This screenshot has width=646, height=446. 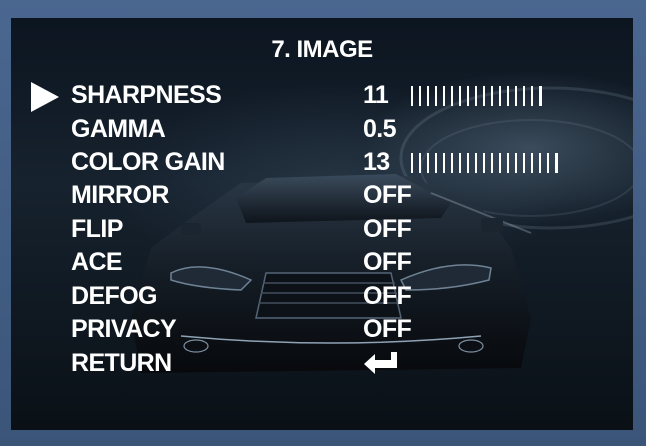 What do you see at coordinates (146, 95) in the screenshot?
I see `menu-item-label: SHARPNESS` at bounding box center [146, 95].